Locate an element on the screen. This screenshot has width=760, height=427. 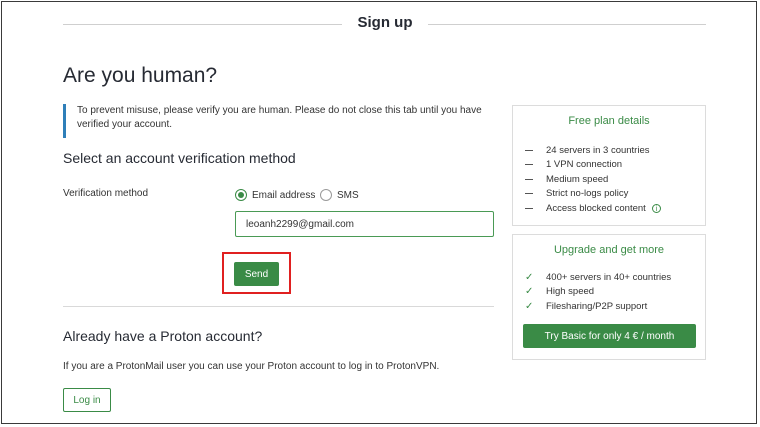
list-item: Strict no-logs policy is located at coordinates (615, 194).